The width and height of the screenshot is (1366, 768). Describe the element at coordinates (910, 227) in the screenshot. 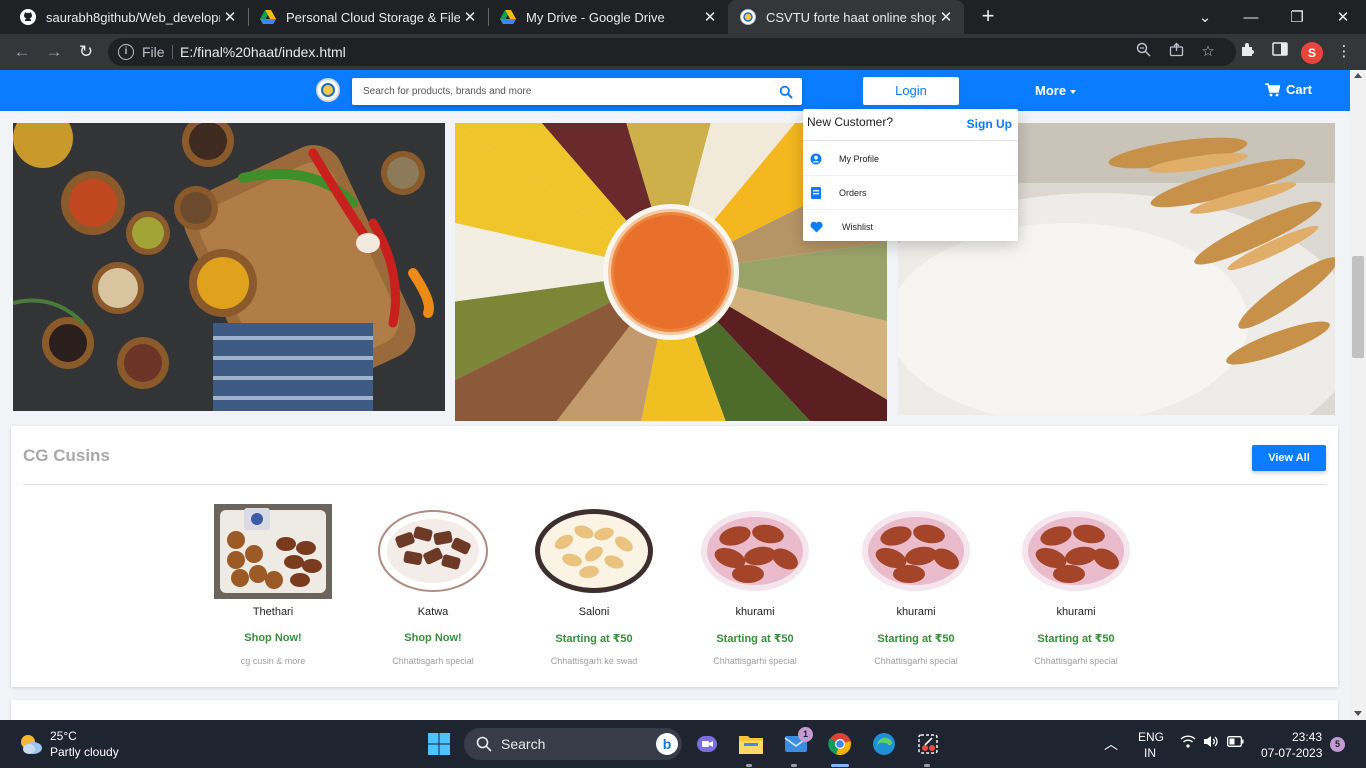

I see `dropdown-item-wishlist: Wishlist` at that location.